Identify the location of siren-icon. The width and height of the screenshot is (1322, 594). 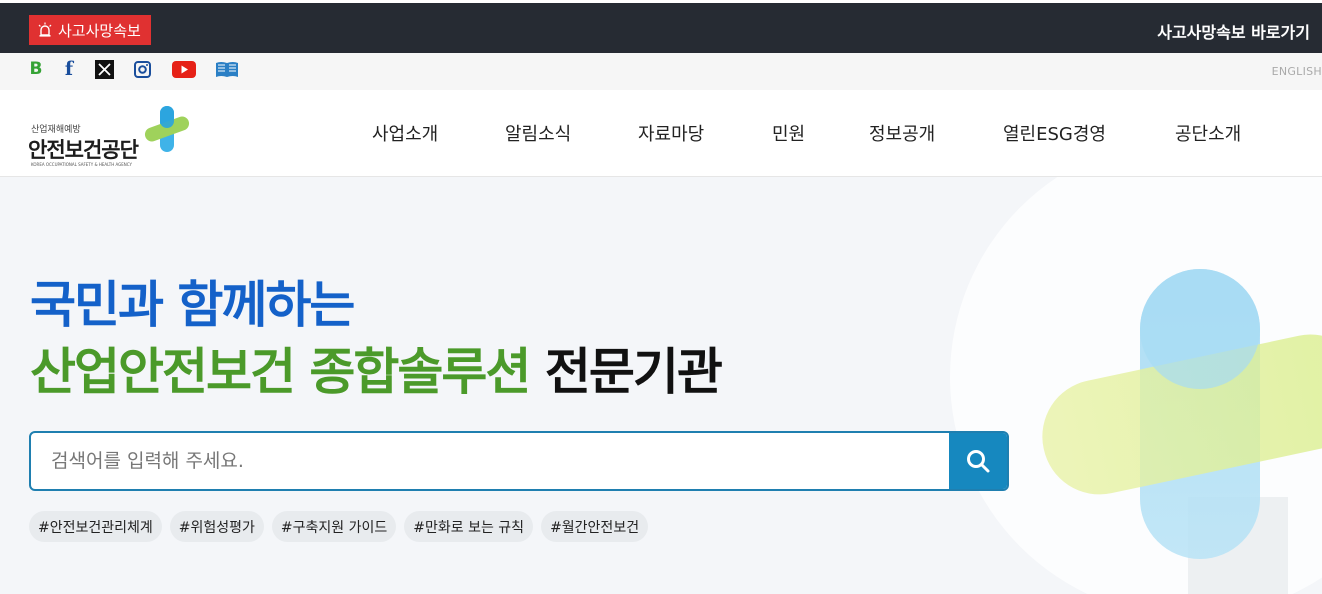
(45, 29).